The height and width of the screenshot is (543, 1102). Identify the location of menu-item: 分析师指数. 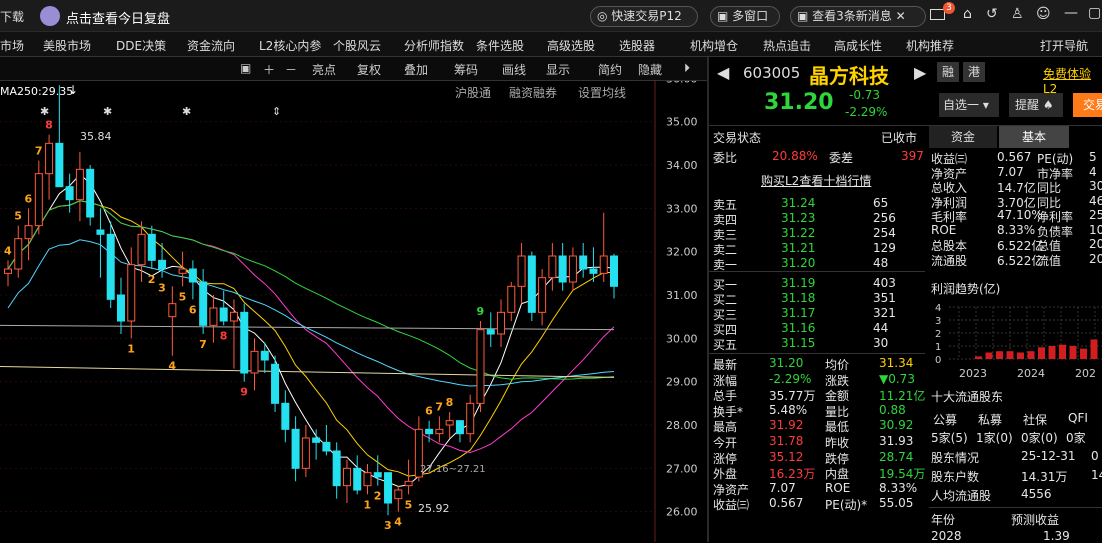
(434, 45).